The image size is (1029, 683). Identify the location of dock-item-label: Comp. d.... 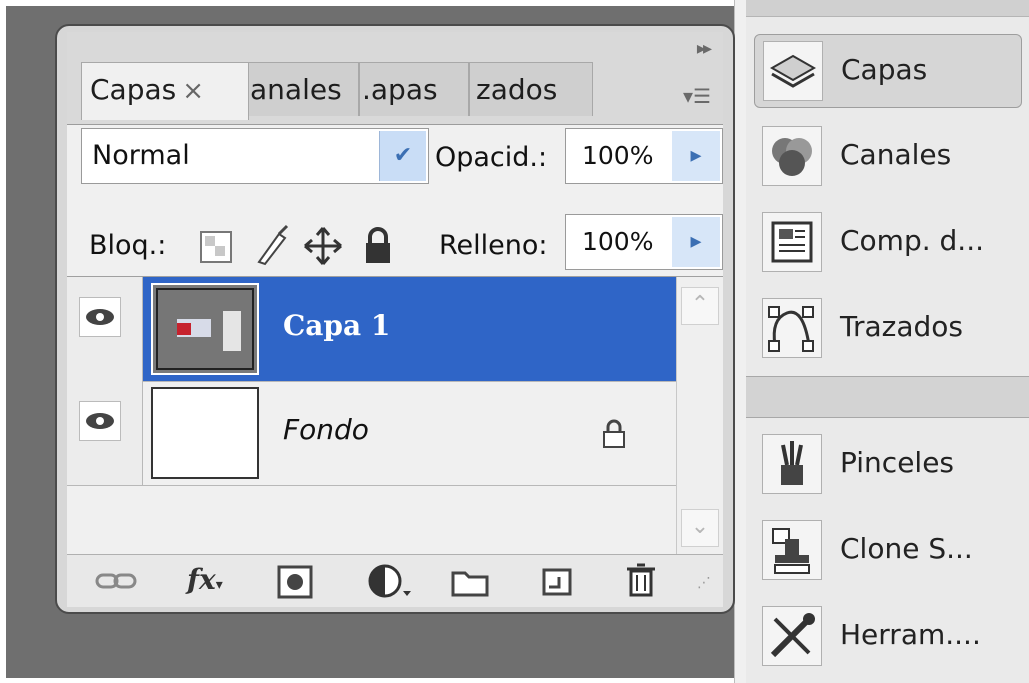
(912, 240).